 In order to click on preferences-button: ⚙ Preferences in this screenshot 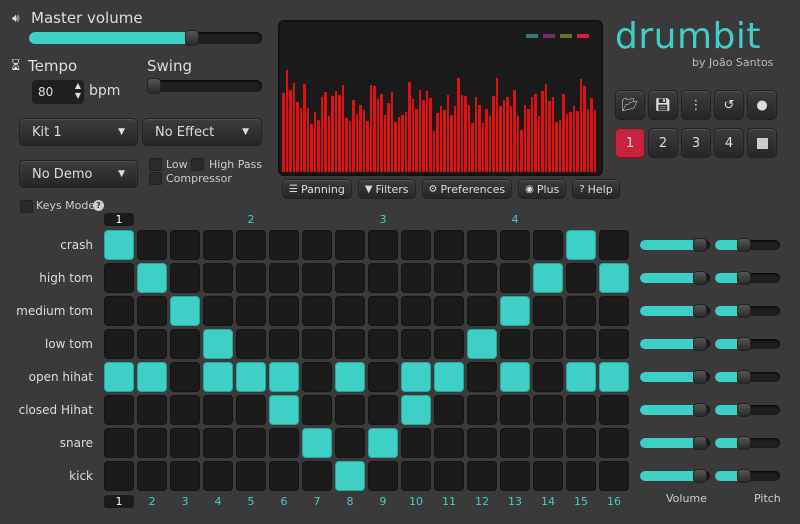, I will do `click(467, 189)`.